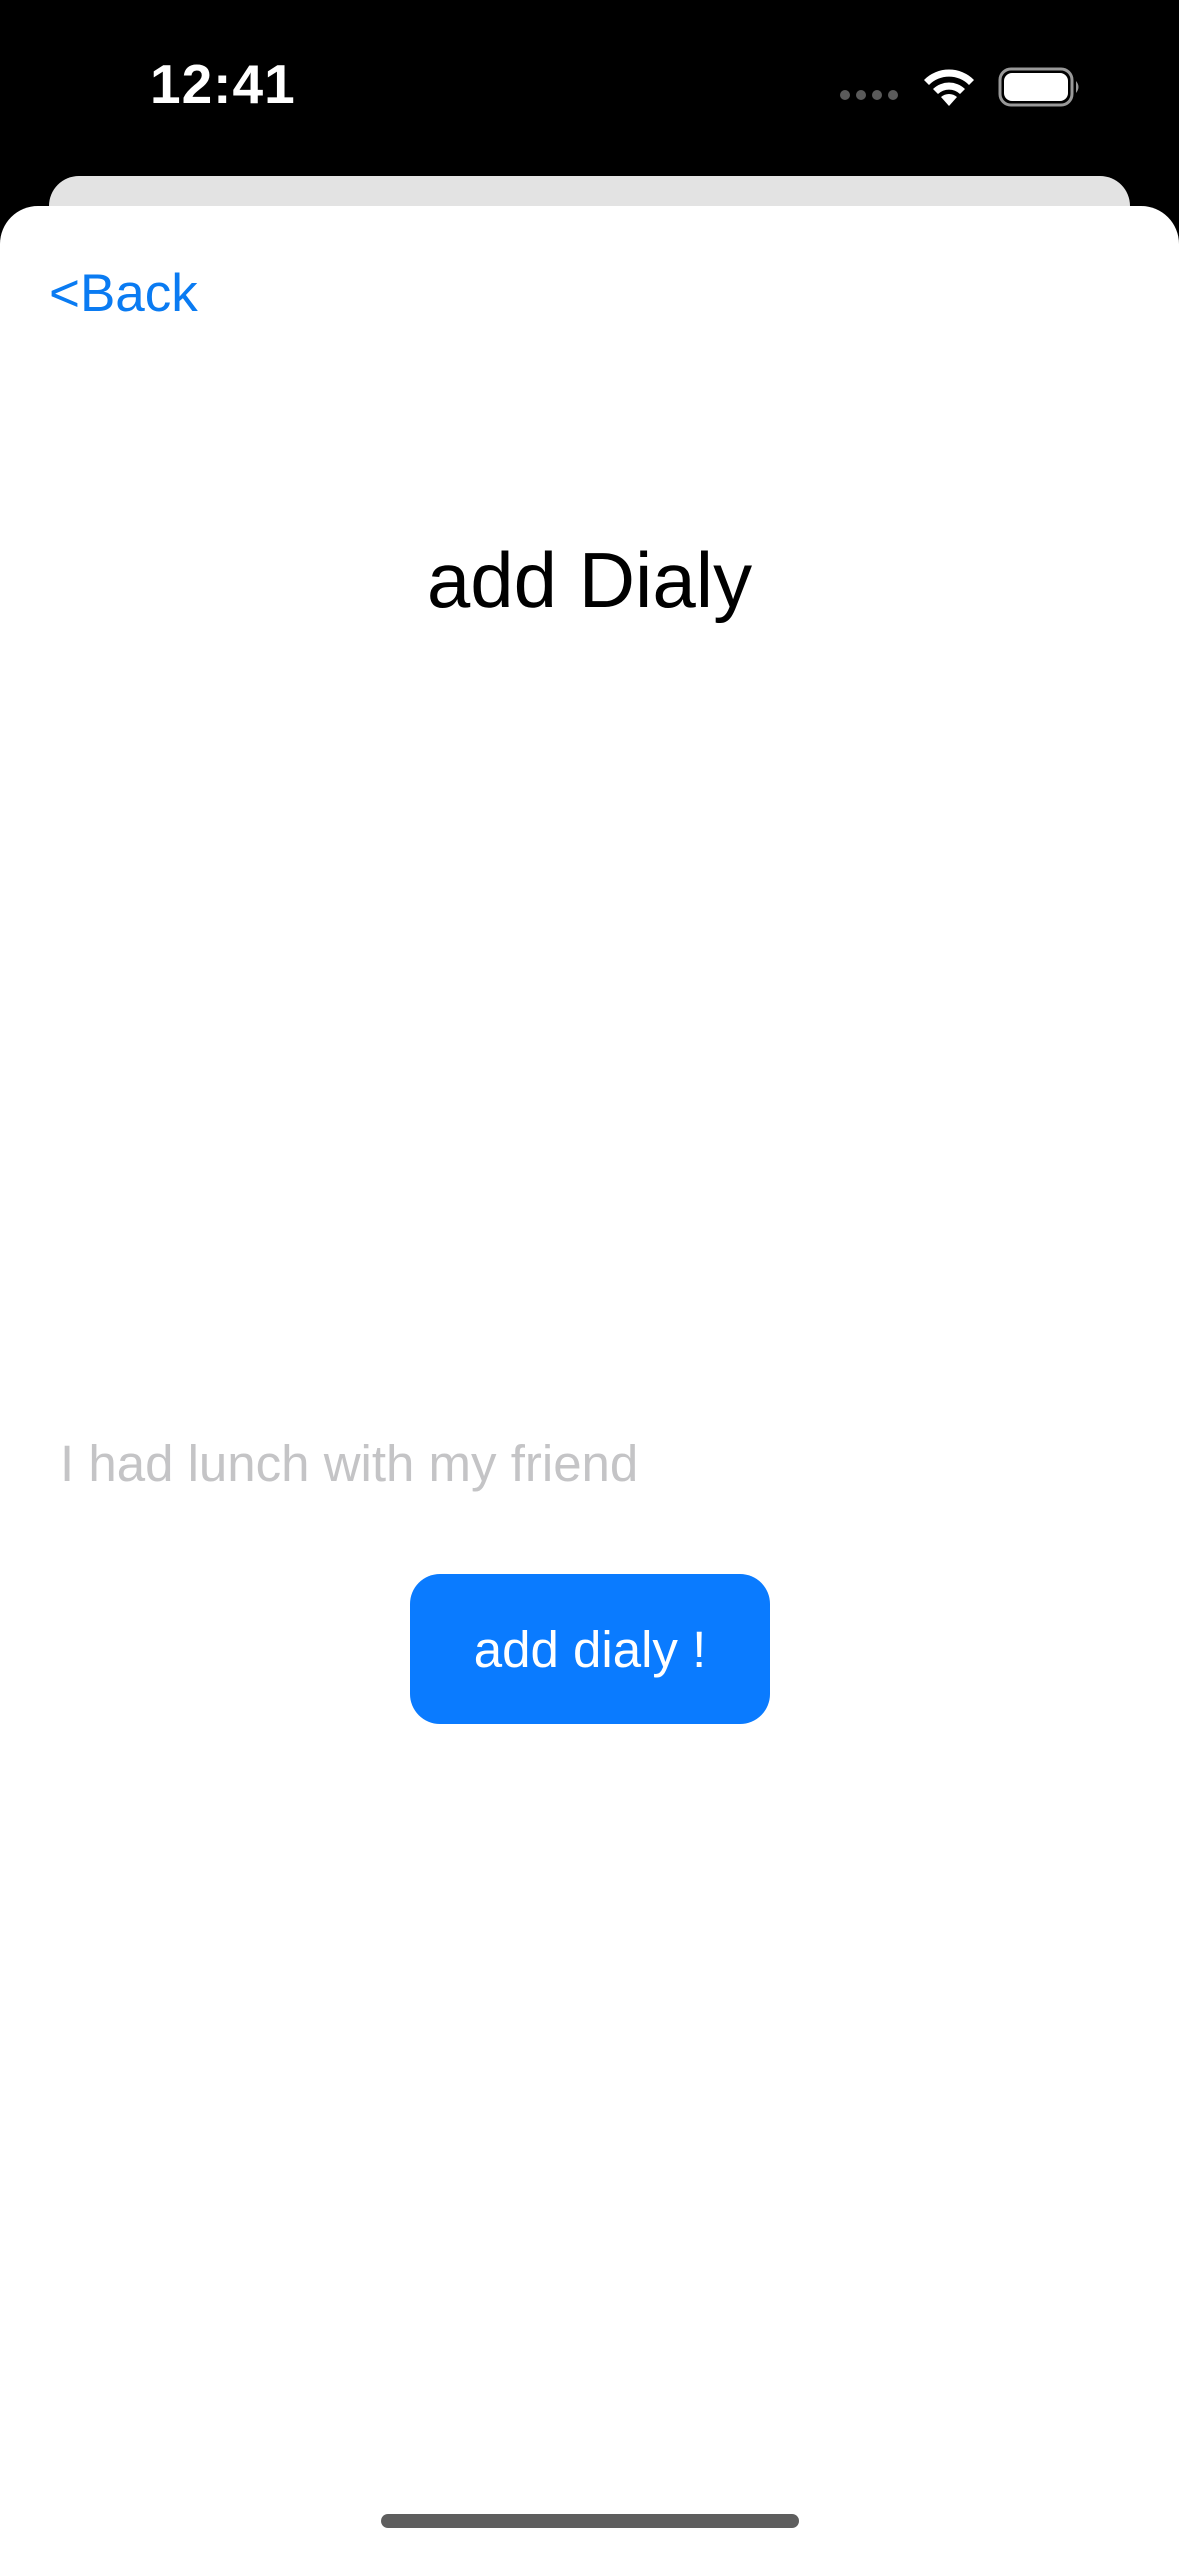 This screenshot has height=2556, width=1179. I want to click on status-icons, so click(961, 87).